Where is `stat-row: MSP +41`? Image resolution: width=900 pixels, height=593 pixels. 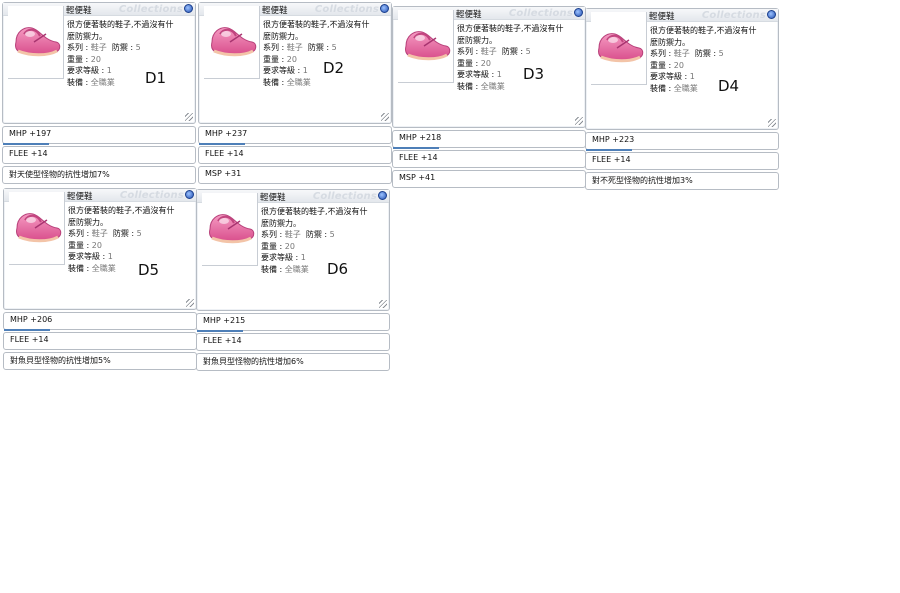
stat-row: MSP +41 is located at coordinates (489, 179).